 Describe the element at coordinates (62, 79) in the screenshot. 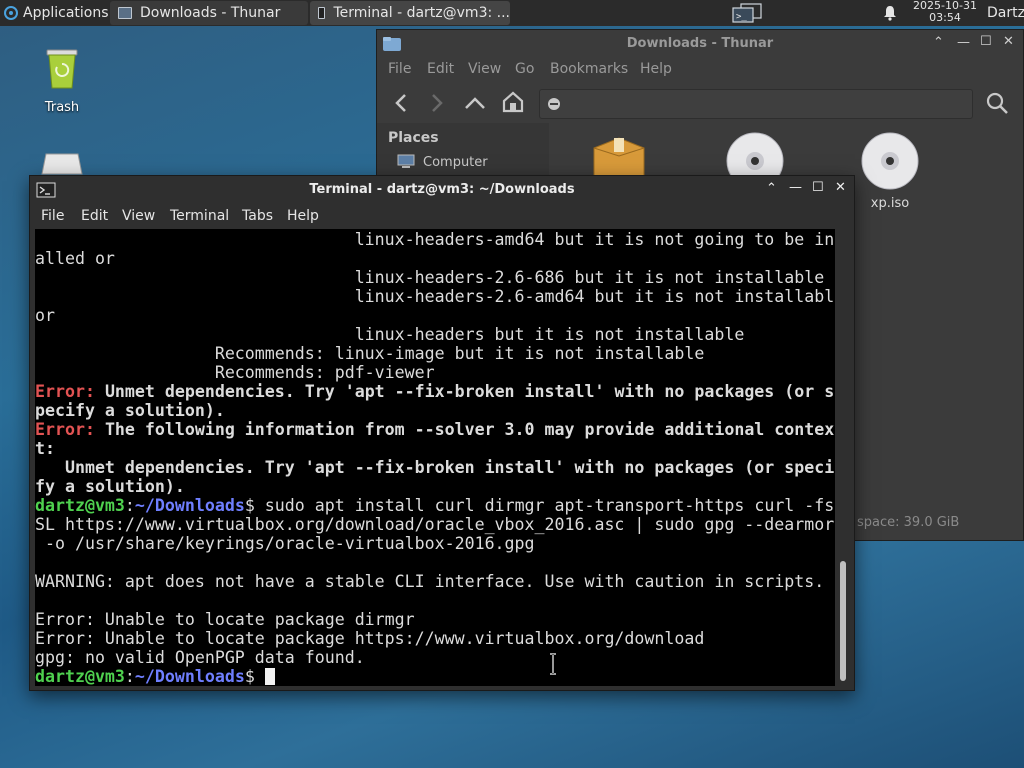

I see `desktop-trash: Trash` at that location.